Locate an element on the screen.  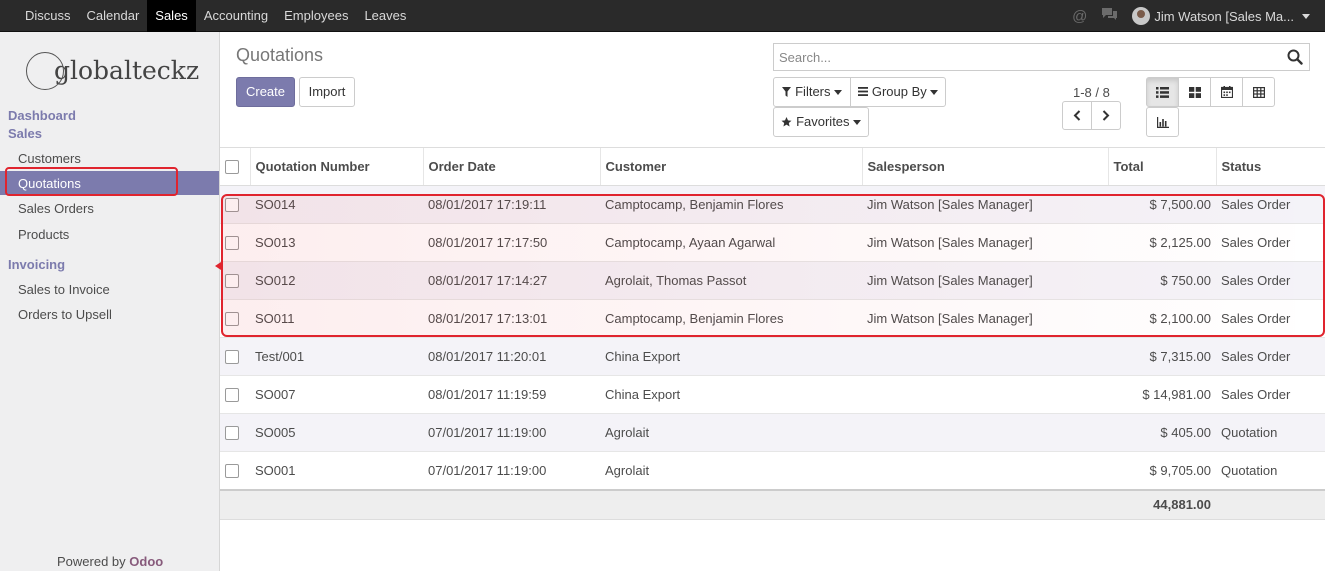
import-button: Import is located at coordinates (327, 92).